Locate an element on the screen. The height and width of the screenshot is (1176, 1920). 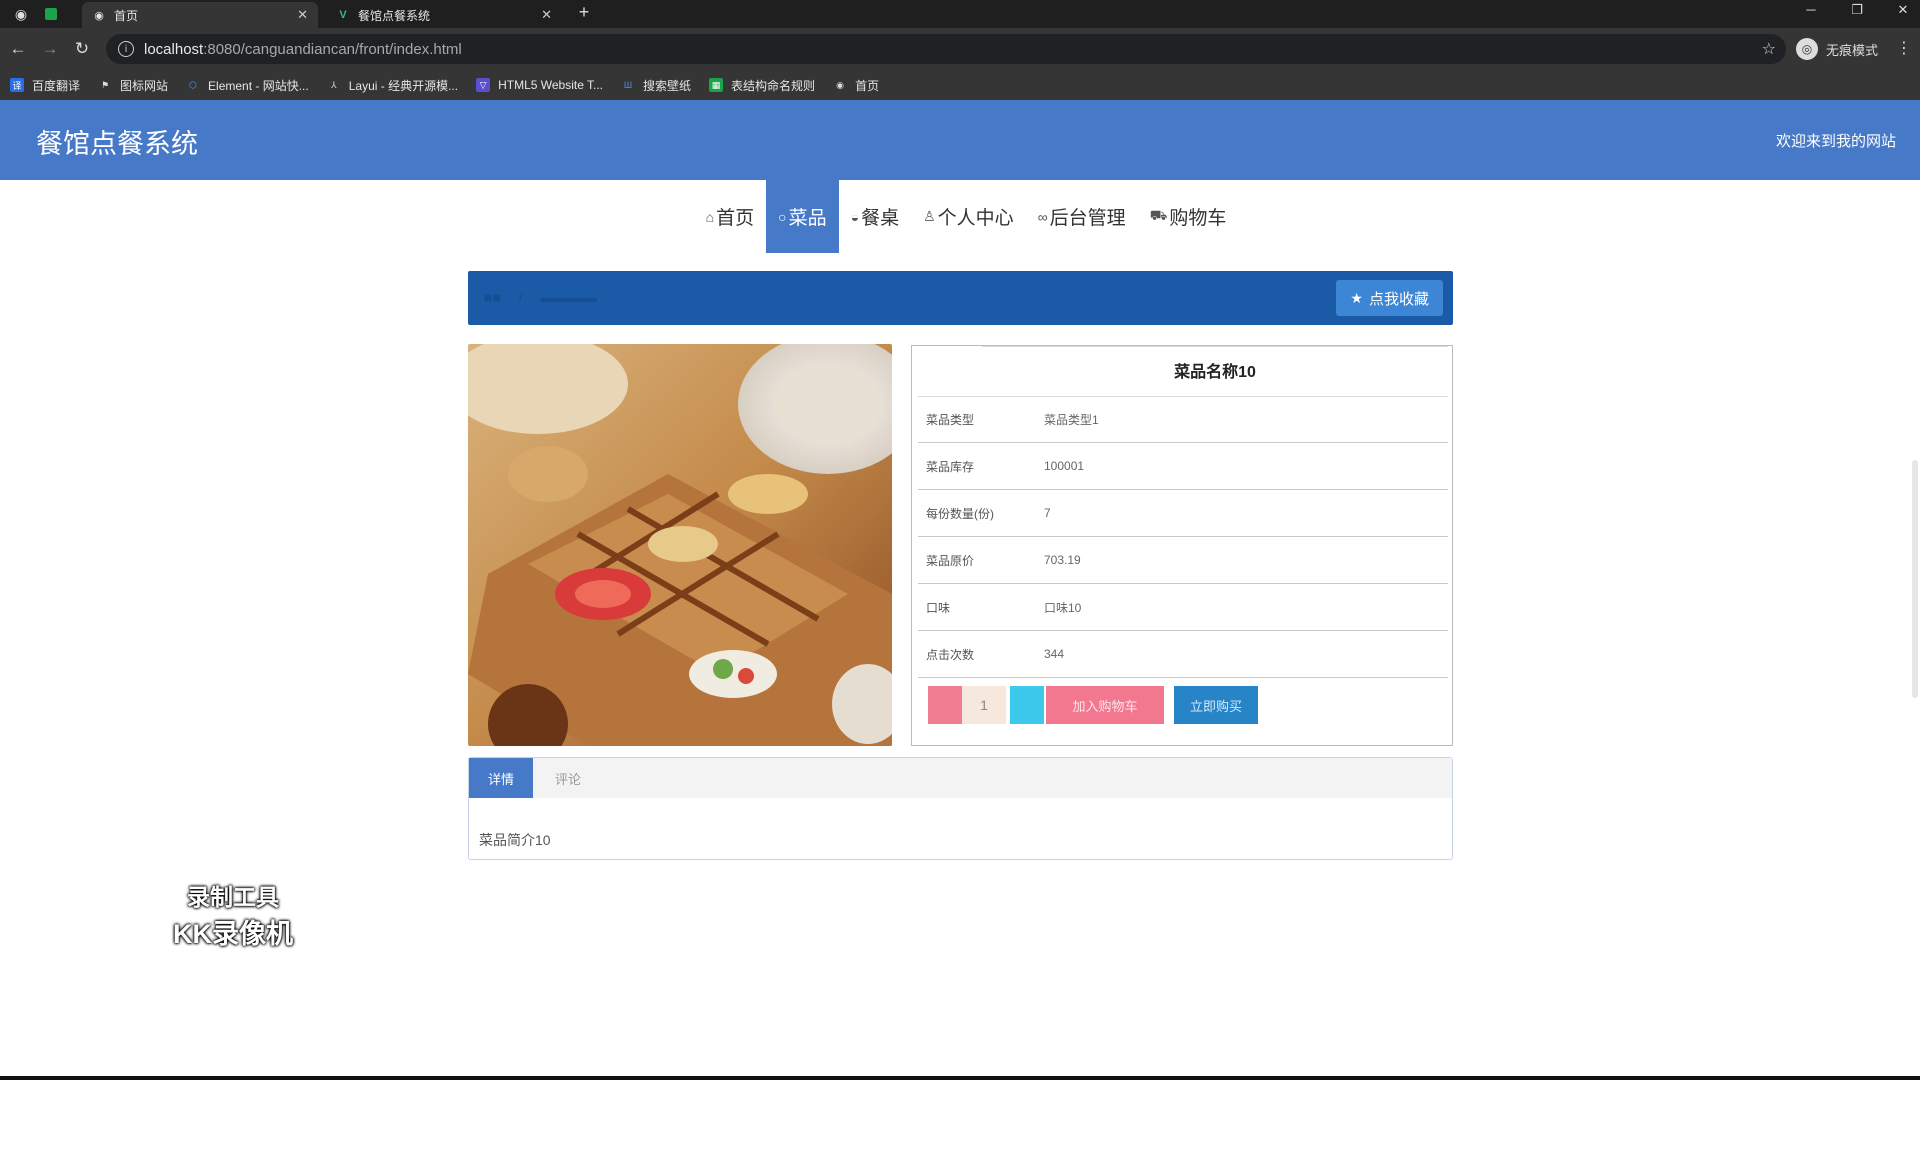
quantity-input: 1 is located at coordinates (984, 705).